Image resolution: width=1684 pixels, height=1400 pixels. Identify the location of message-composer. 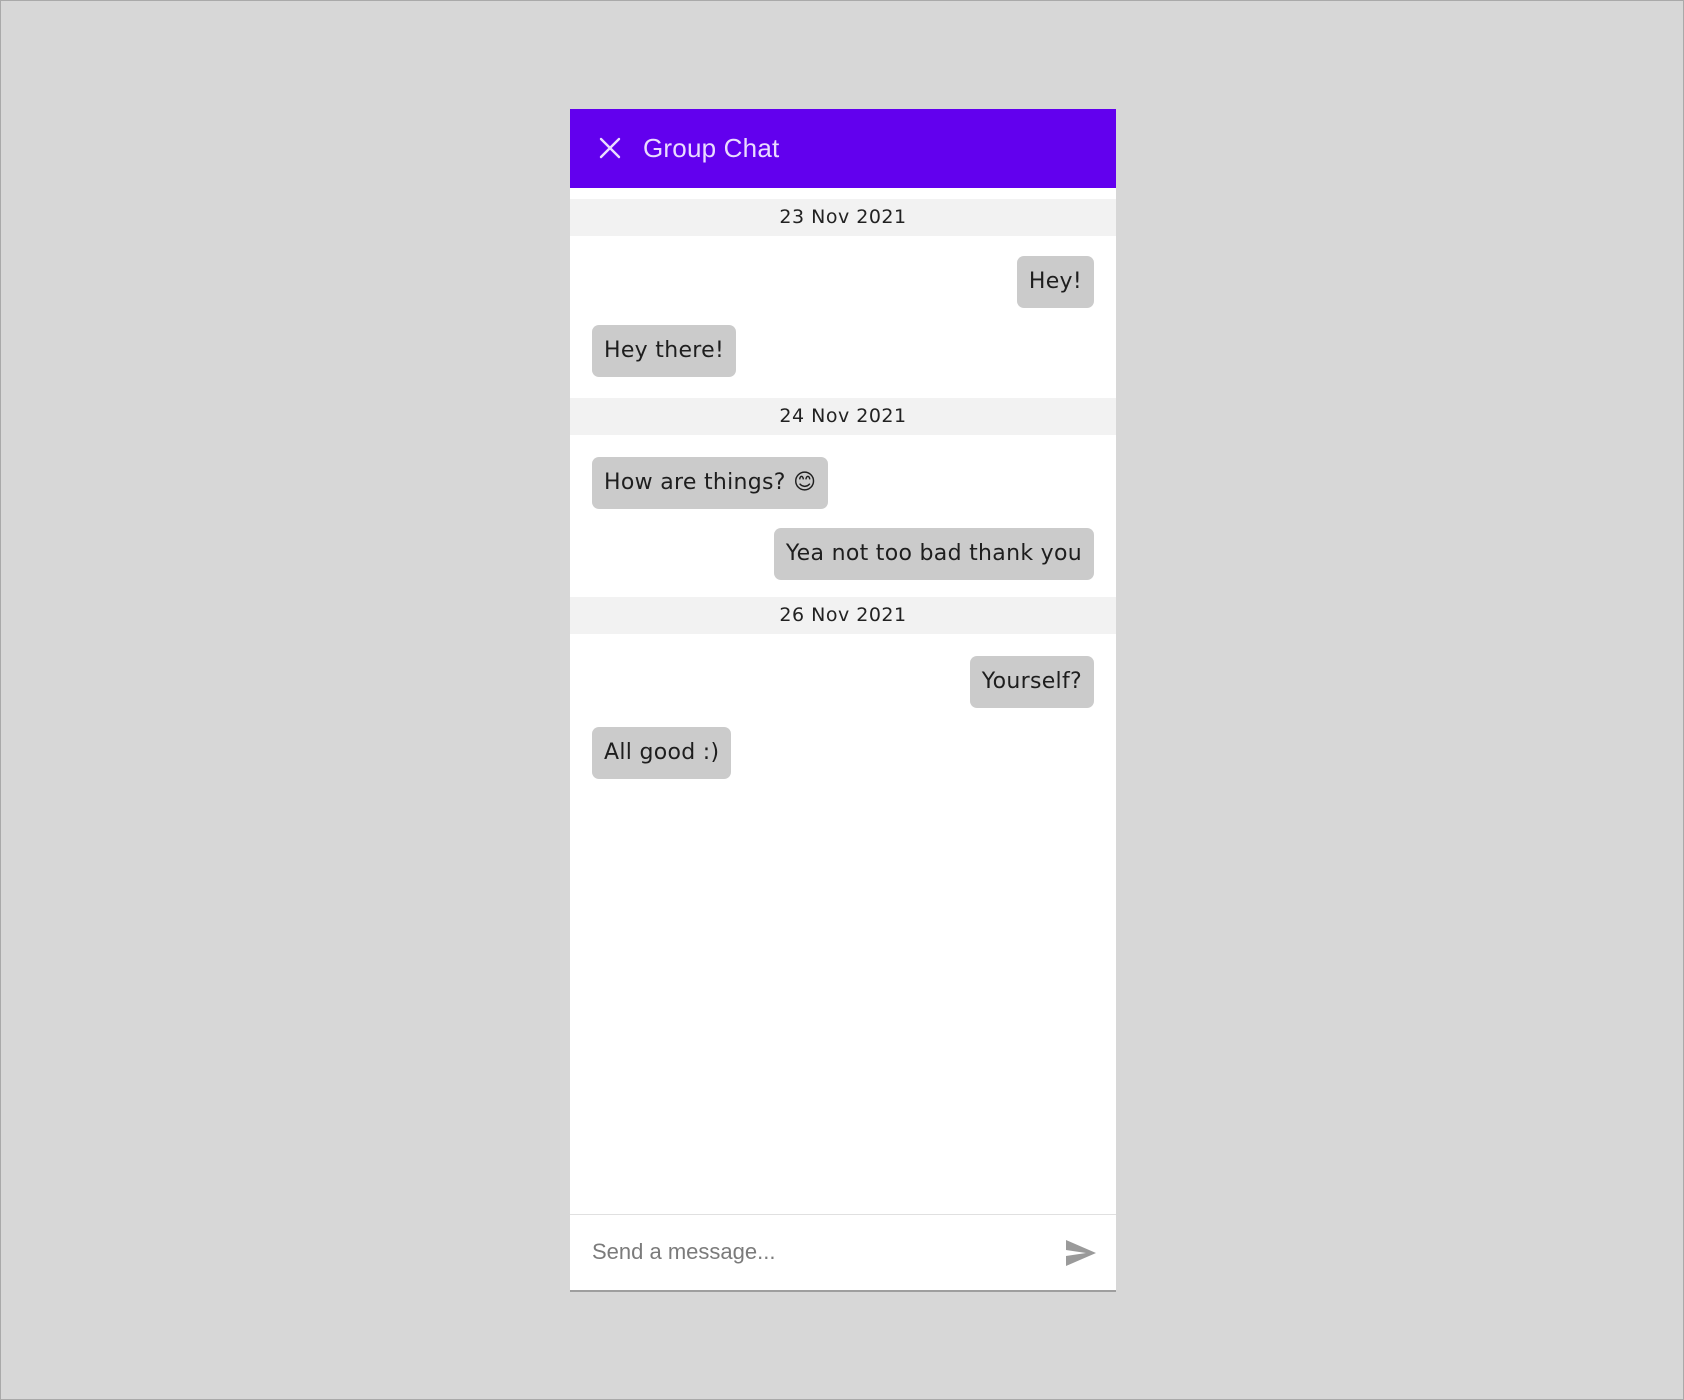
(843, 1252).